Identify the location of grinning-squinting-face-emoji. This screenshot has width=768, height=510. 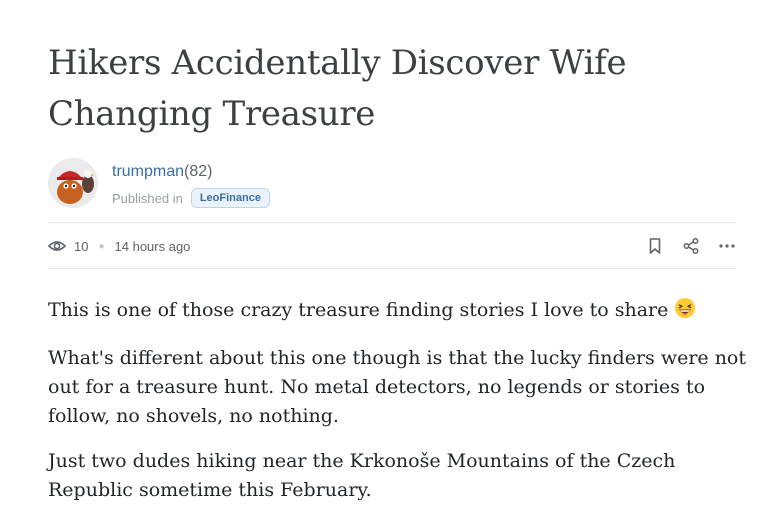
(685, 312).